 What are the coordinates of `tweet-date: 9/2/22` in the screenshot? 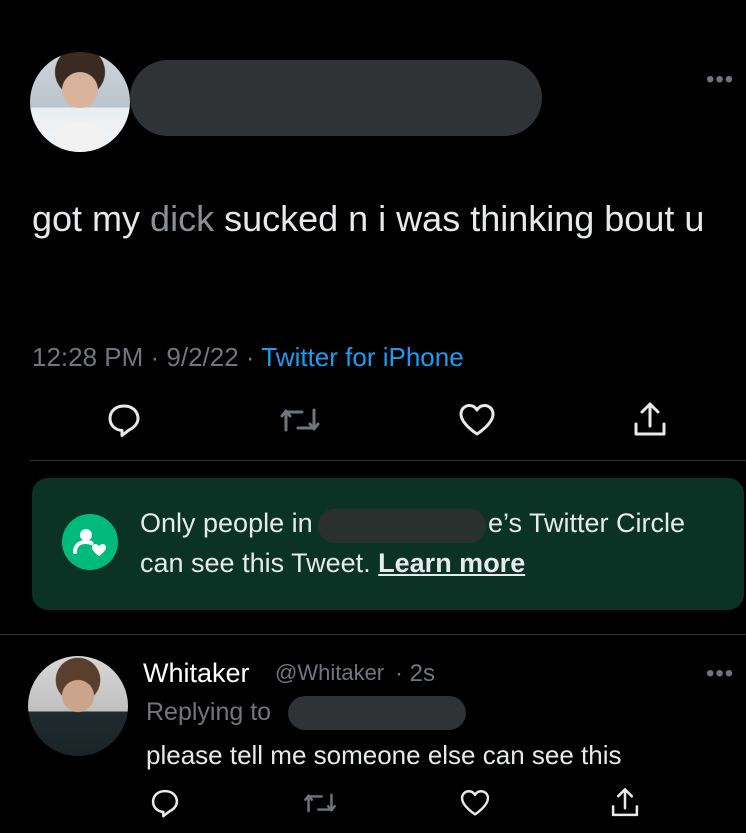 It's located at (202, 357).